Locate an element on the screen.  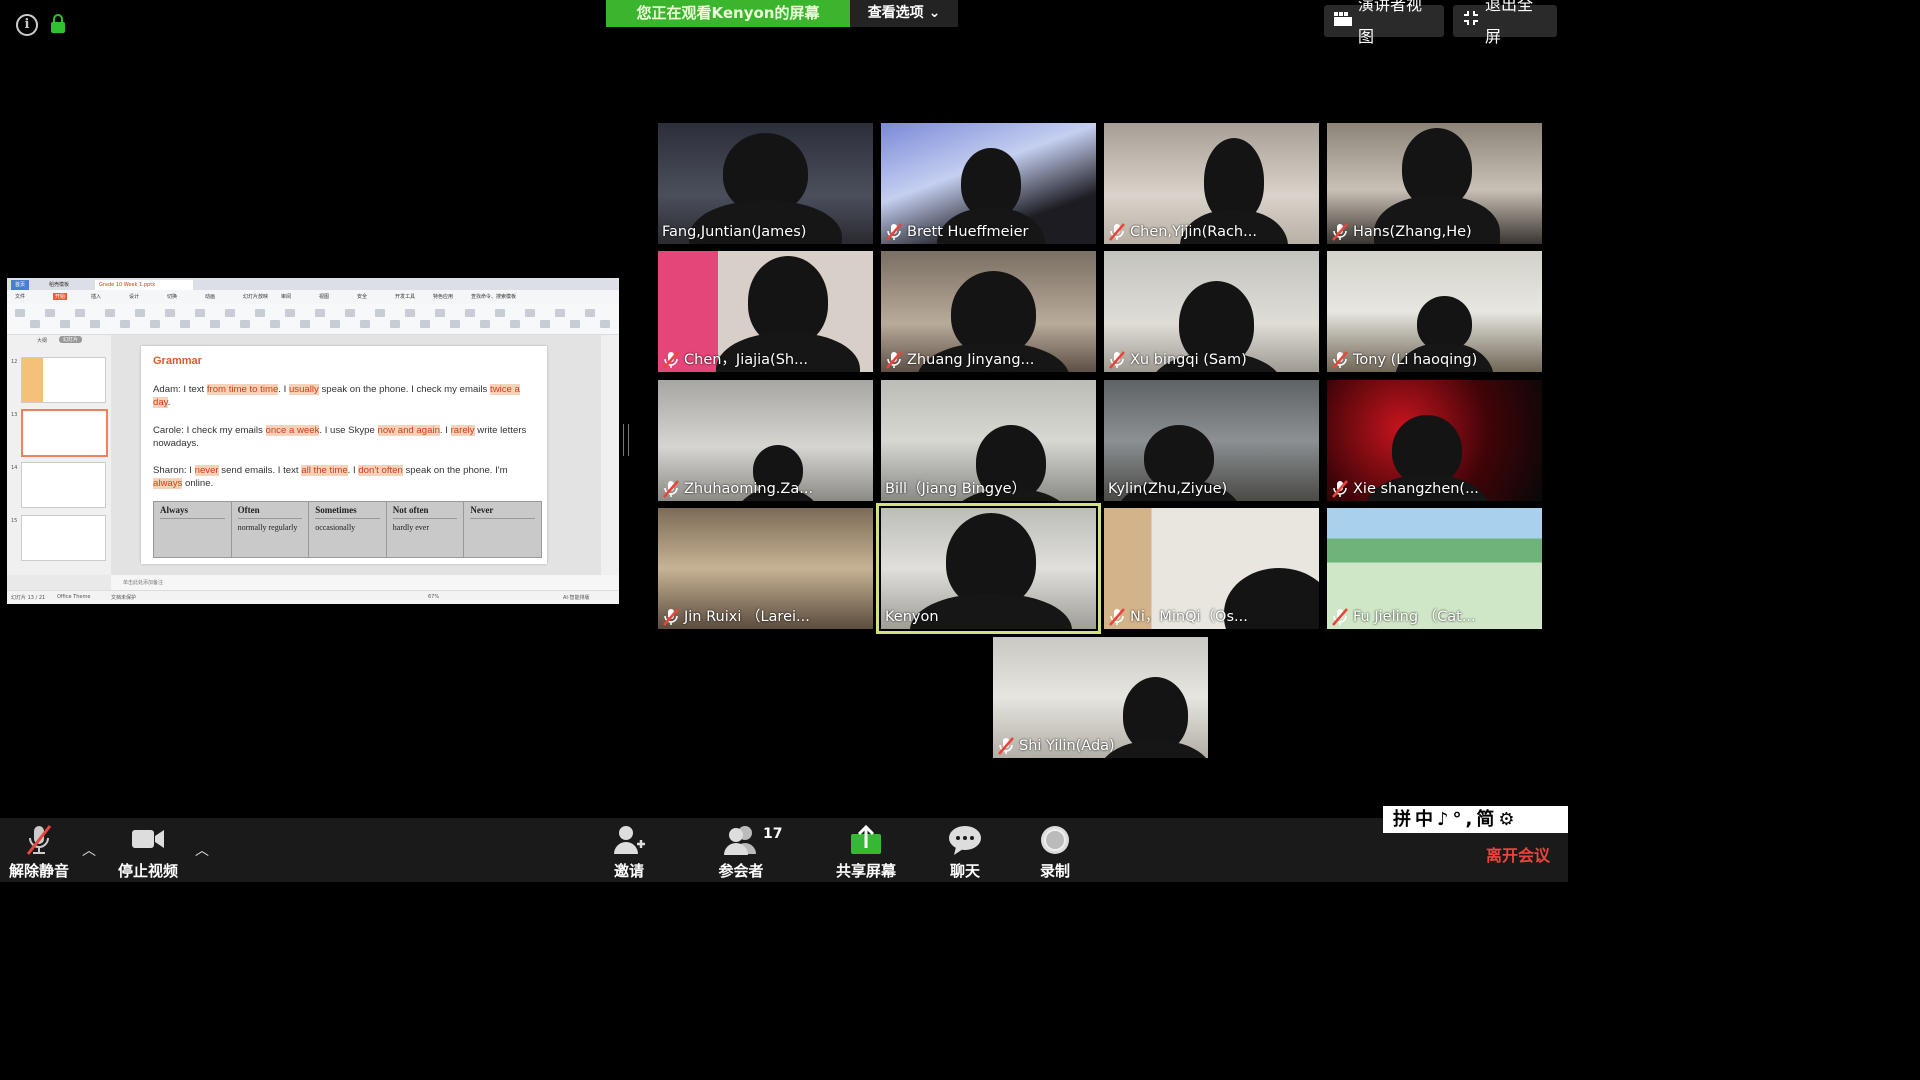
lock-icon is located at coordinates (58, 24).